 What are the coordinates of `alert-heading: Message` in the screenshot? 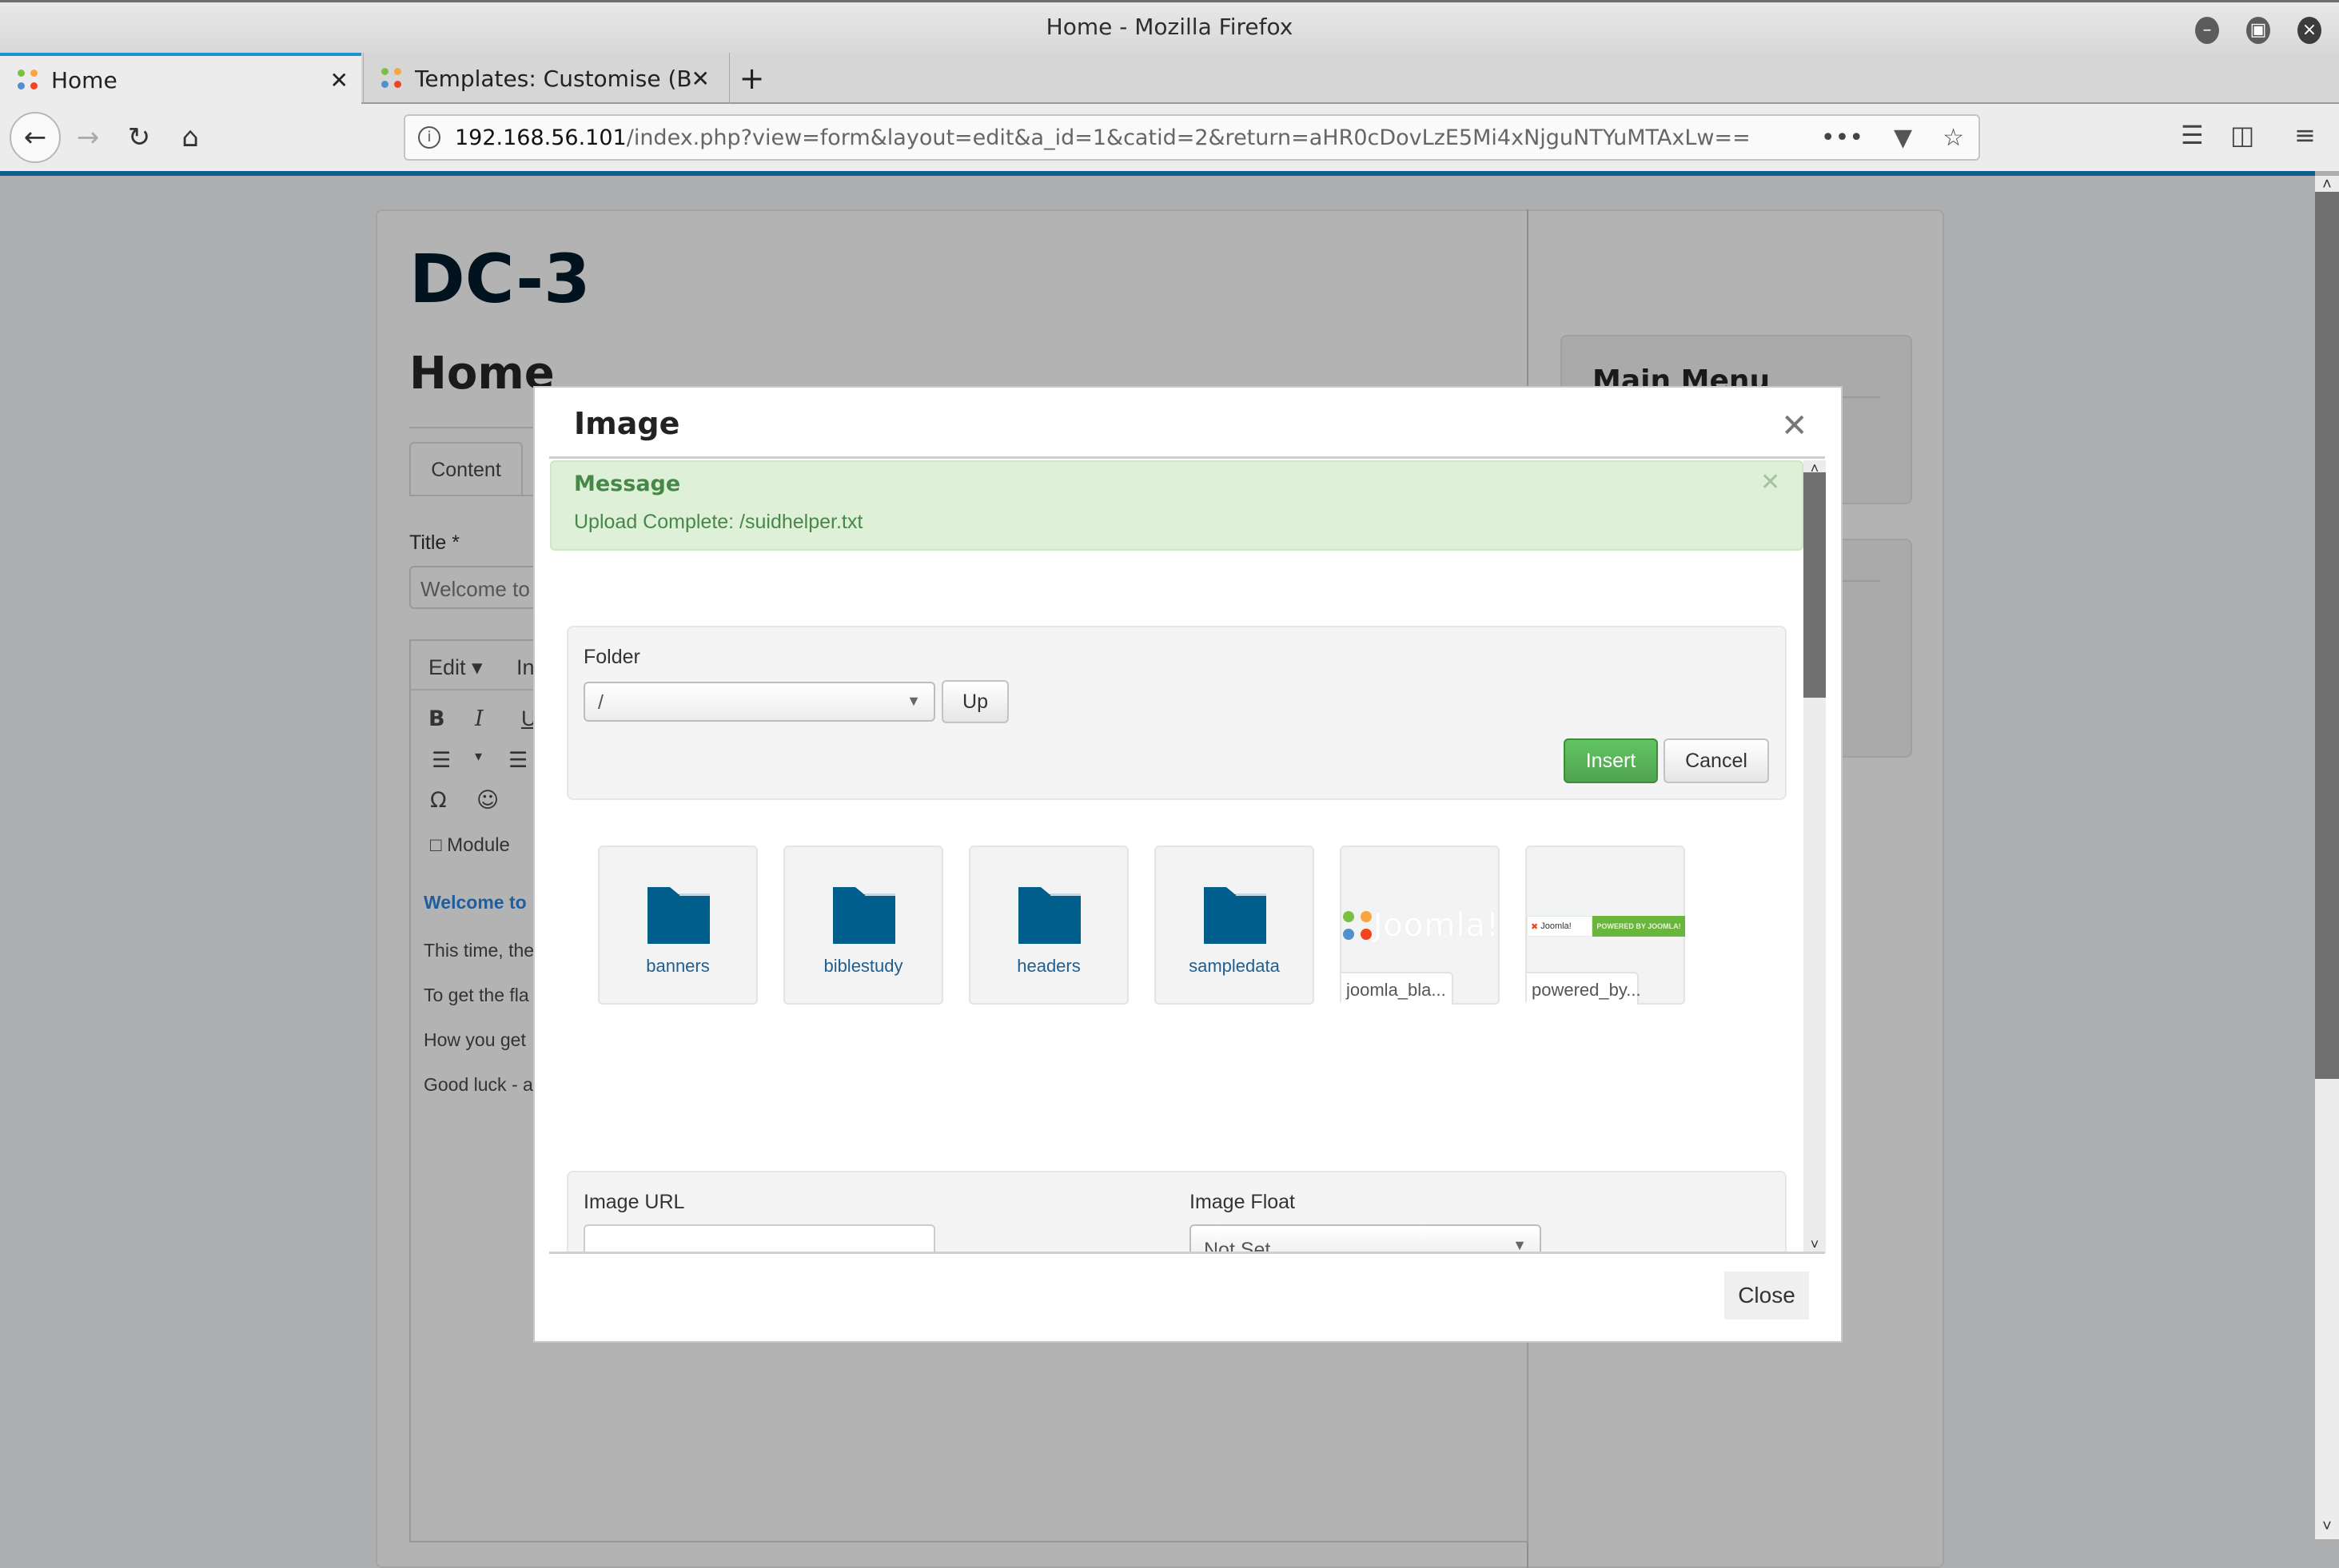 It's located at (627, 484).